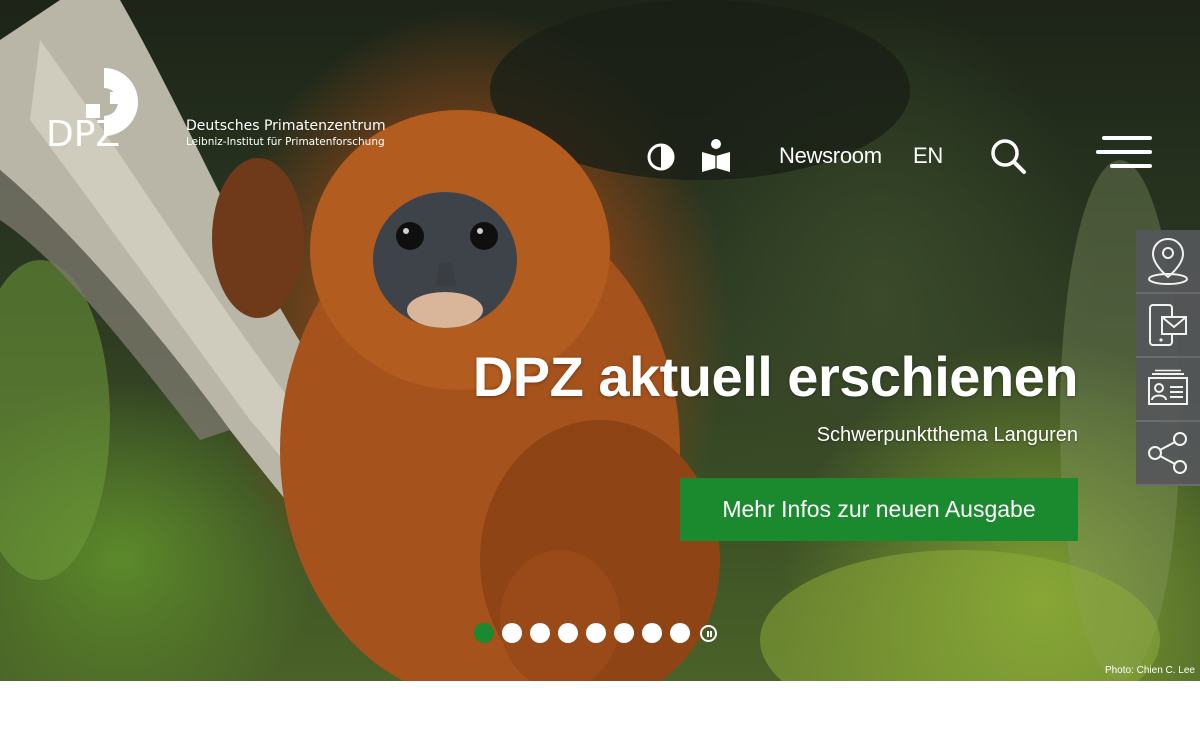 The height and width of the screenshot is (740, 1200). I want to click on brand-tagline: Leibniz-Institut für Primatenforschung, so click(285, 142).